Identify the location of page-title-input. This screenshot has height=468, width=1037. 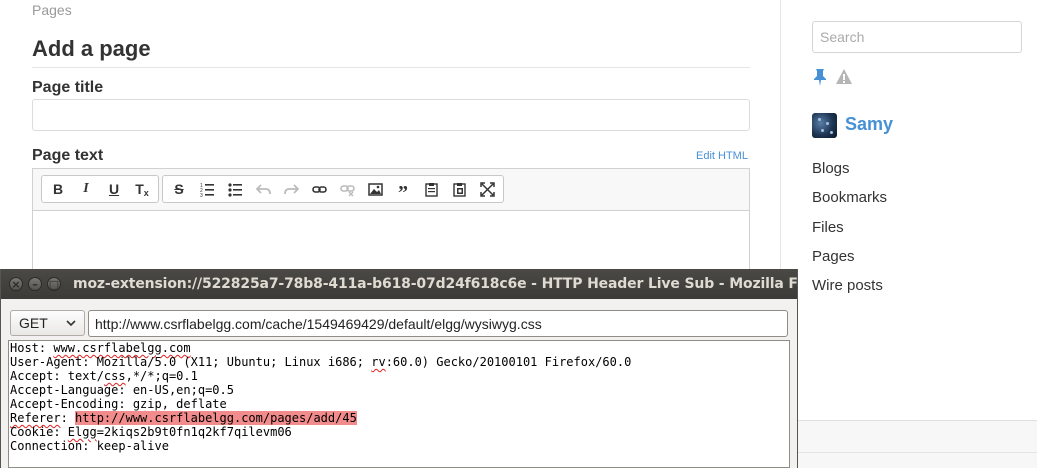
(391, 115).